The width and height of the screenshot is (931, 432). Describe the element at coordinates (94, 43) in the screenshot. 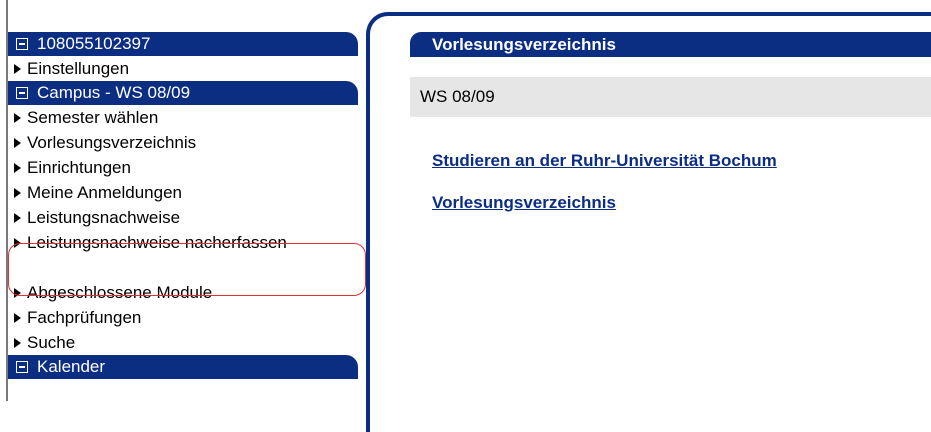

I see `account-header-label: 108055102397` at that location.